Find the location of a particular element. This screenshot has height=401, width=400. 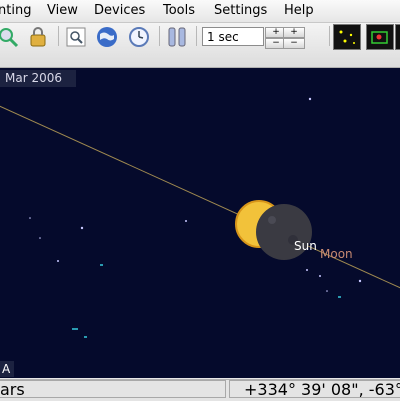

menu-help: Help is located at coordinates (299, 10).